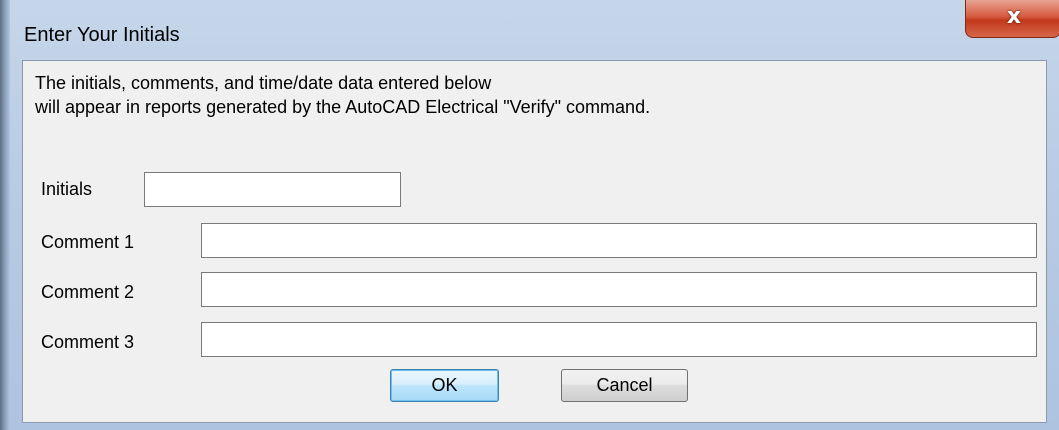 This screenshot has height=430, width=1059. Describe the element at coordinates (67, 189) in the screenshot. I see `initials-label: Initials` at that location.